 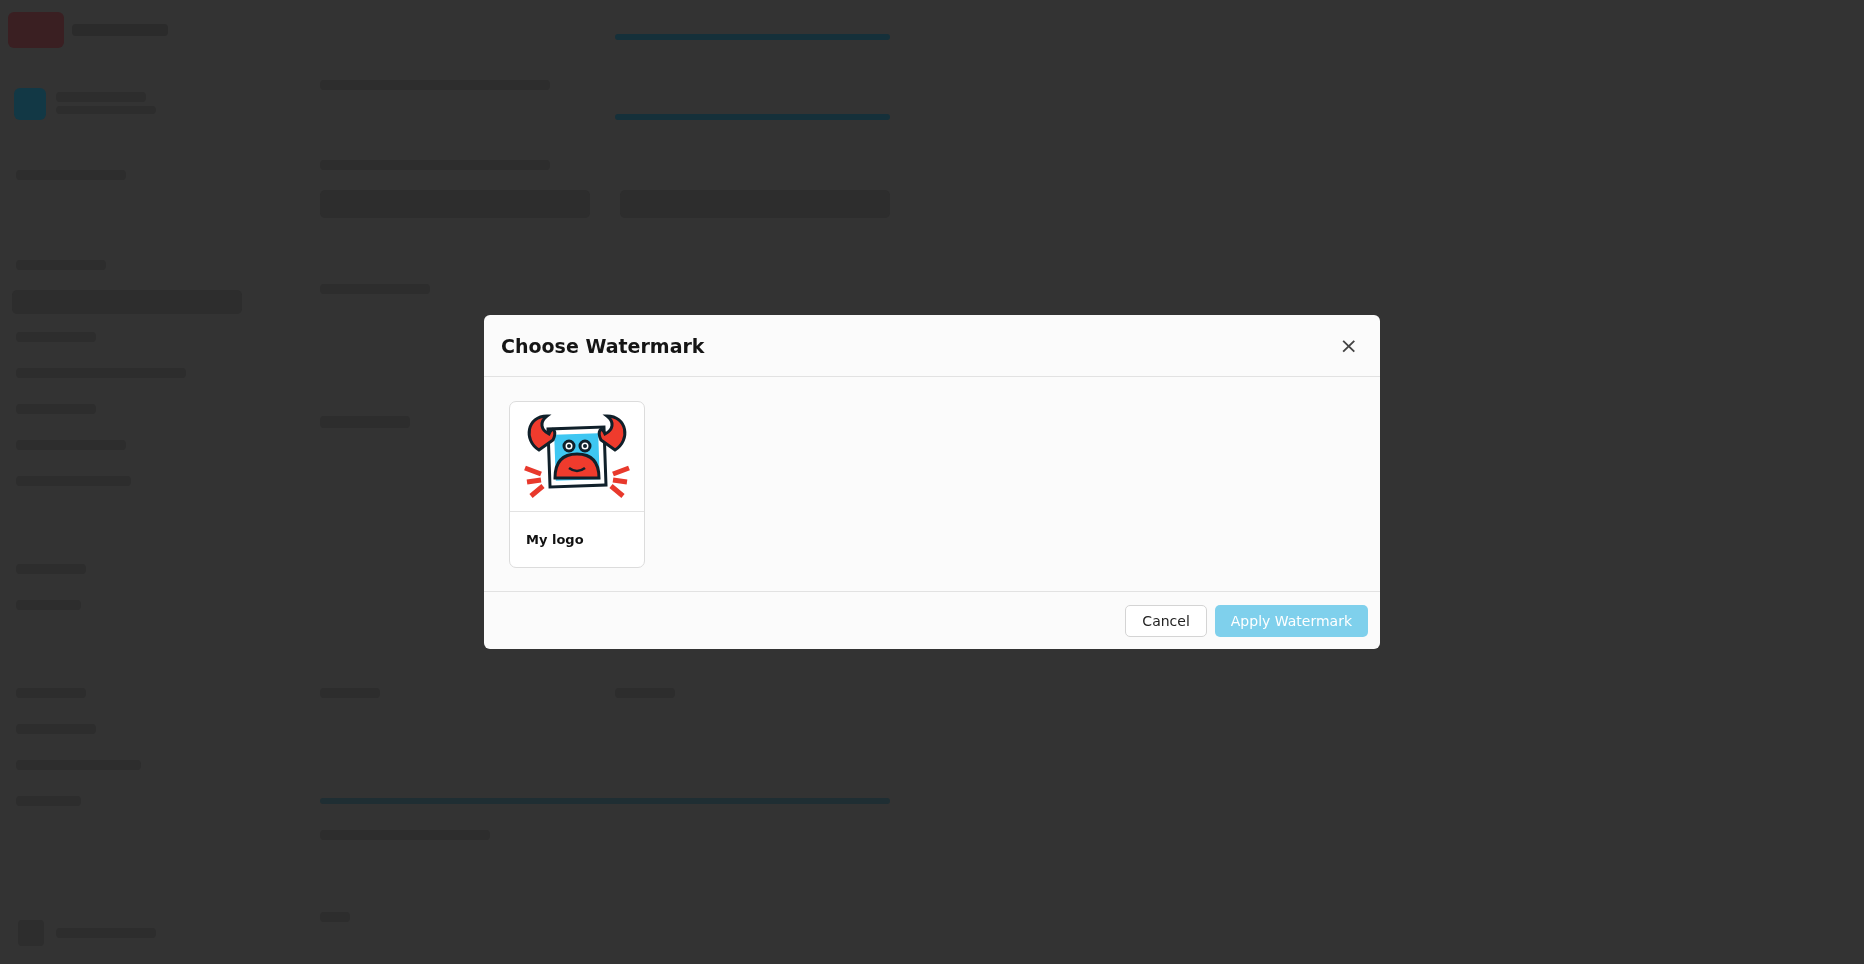 What do you see at coordinates (603, 345) in the screenshot?
I see `dialog-title: Choose Watermark` at bounding box center [603, 345].